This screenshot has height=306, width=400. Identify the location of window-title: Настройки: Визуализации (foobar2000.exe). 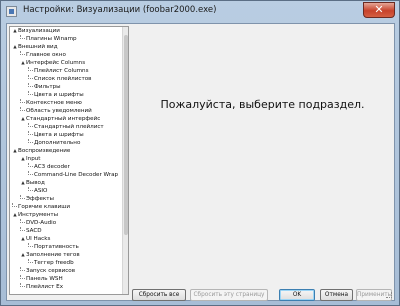
(120, 10).